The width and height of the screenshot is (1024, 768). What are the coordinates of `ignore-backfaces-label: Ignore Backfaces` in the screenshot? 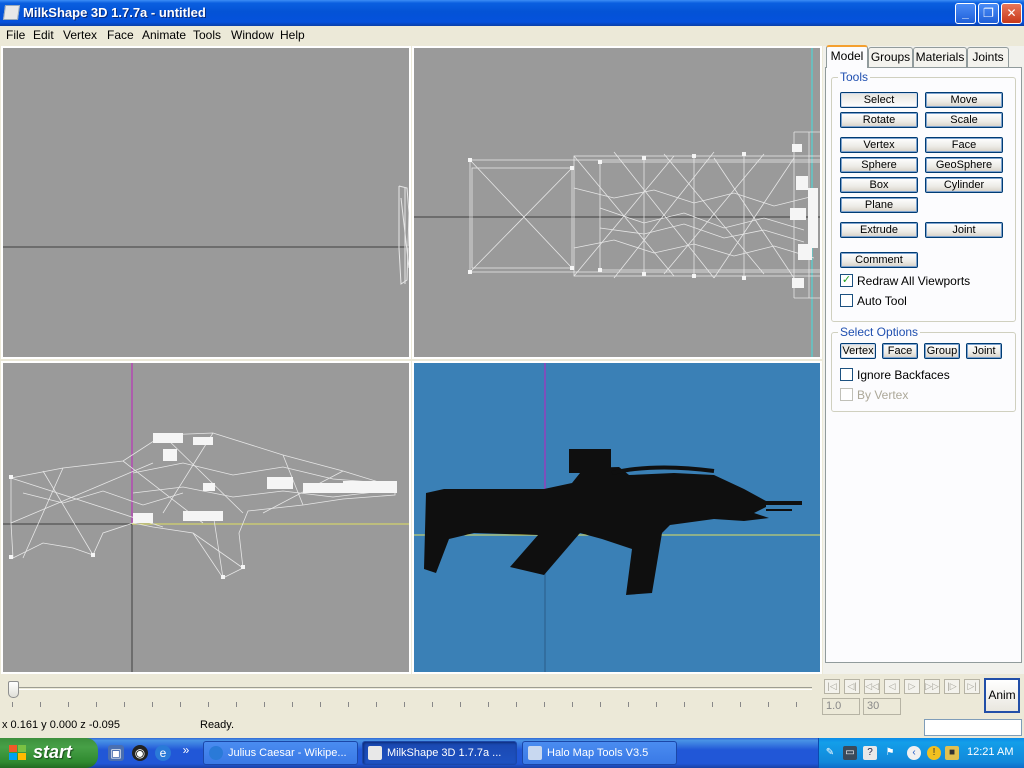 It's located at (903, 375).